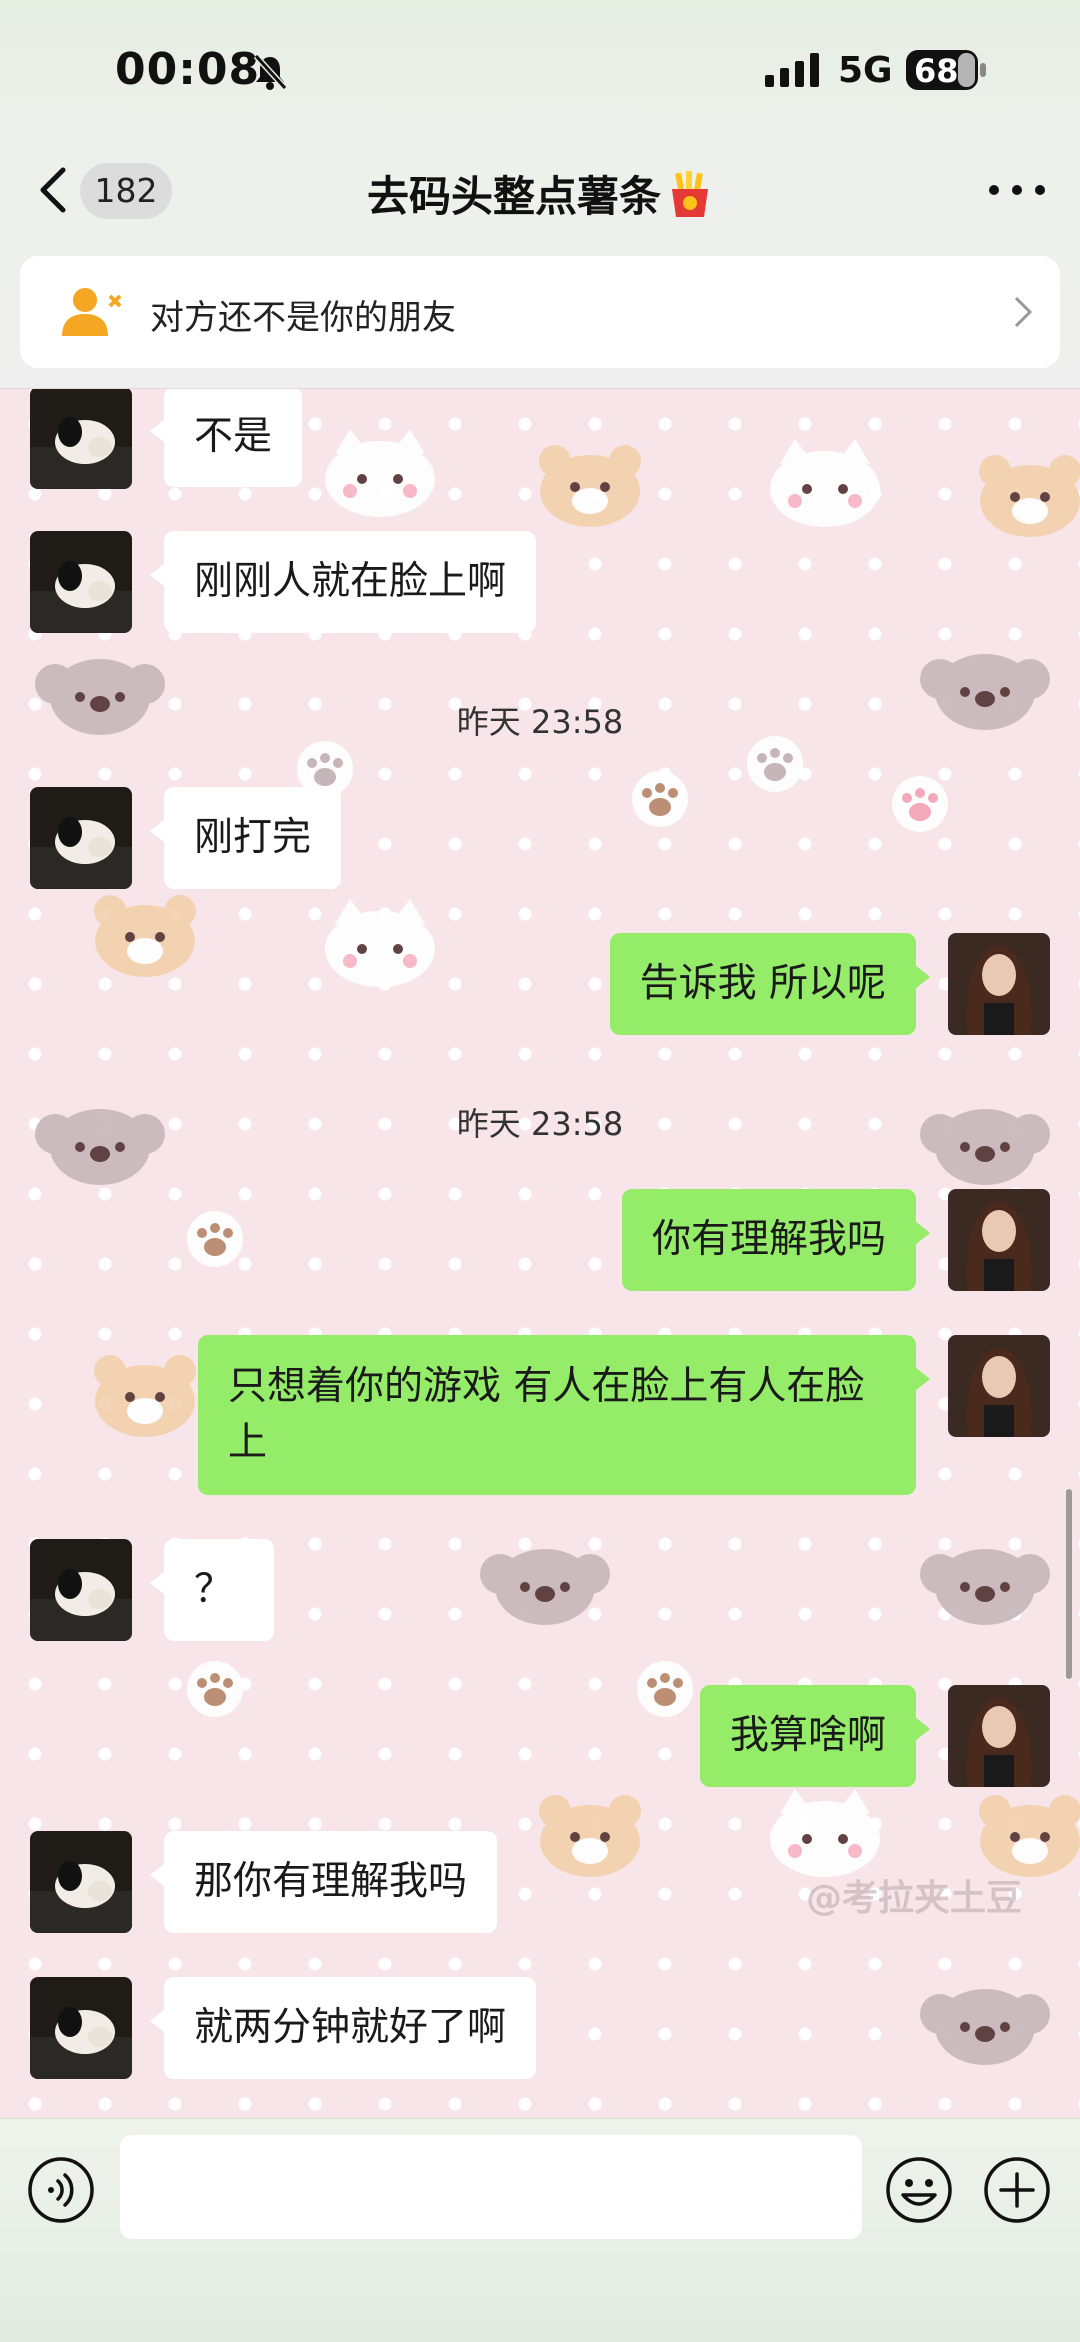 This screenshot has width=1080, height=2342. What do you see at coordinates (491, 2187) in the screenshot?
I see `message-input` at bounding box center [491, 2187].